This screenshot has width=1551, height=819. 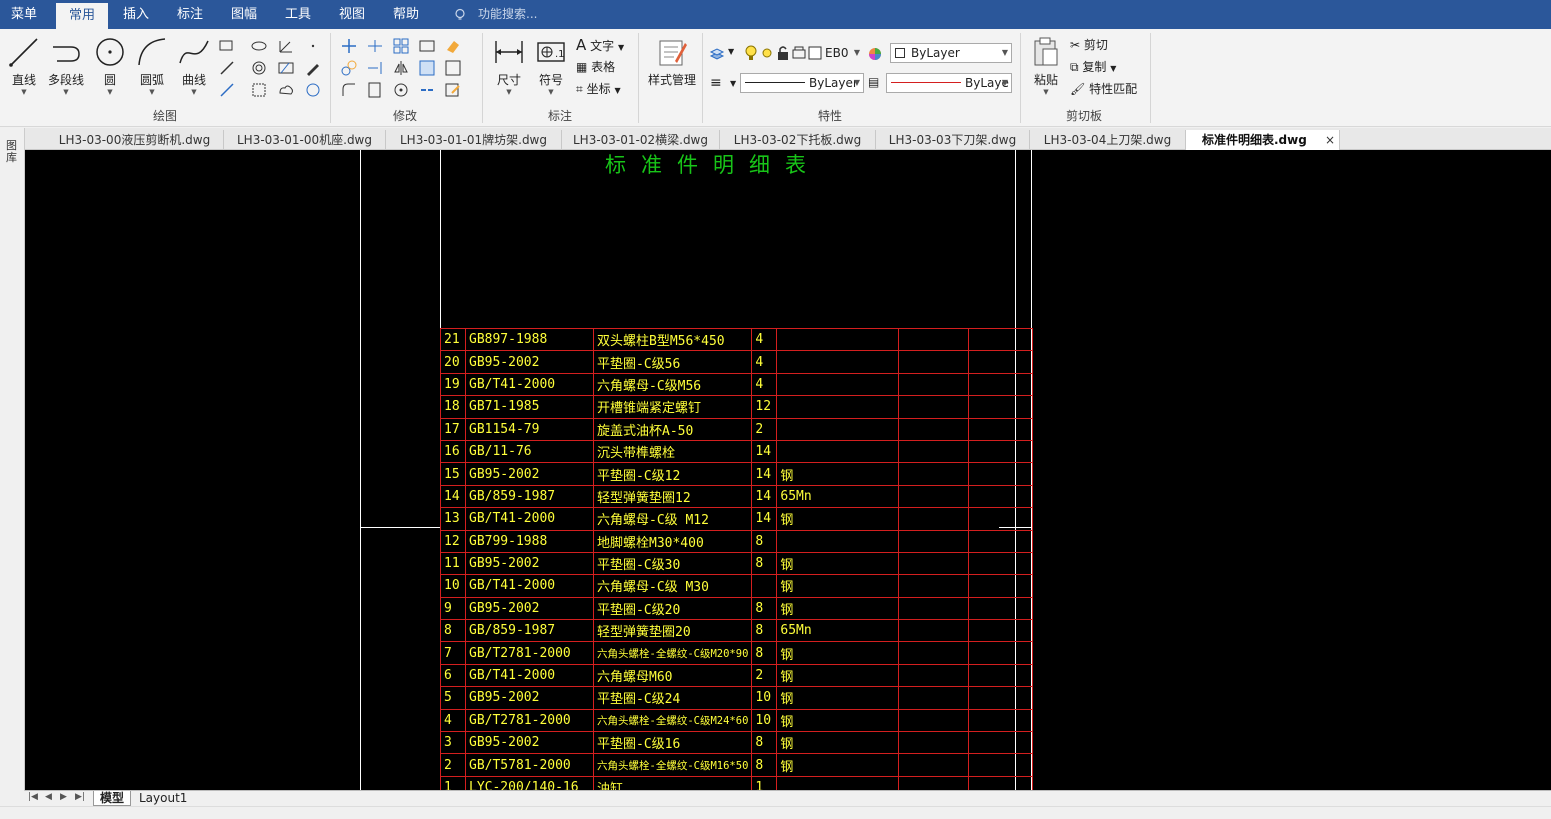 What do you see at coordinates (551, 66) in the screenshot?
I see `symbol-button: .1 符号 ▼` at bounding box center [551, 66].